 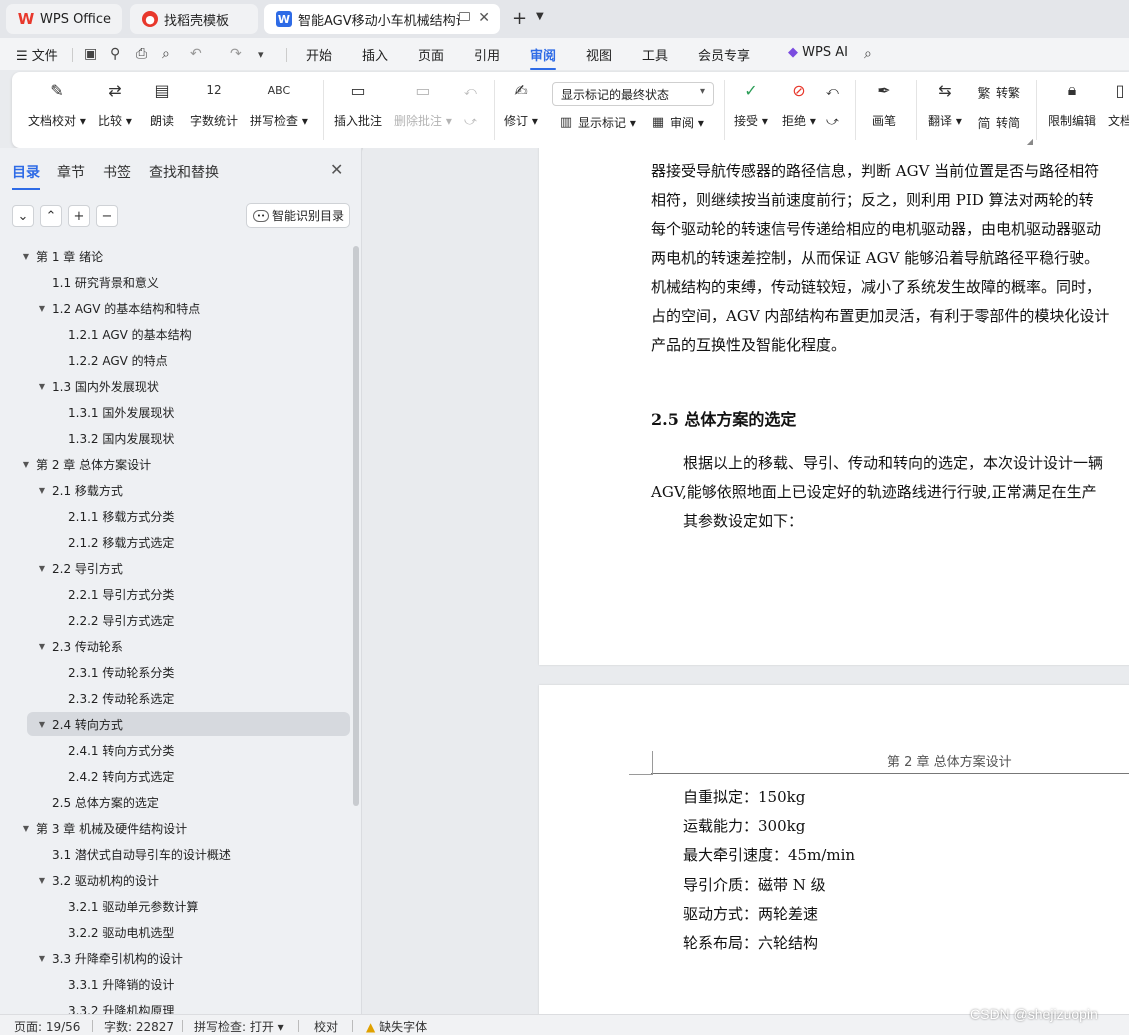 I want to click on spell-check-status: 拼写检查: 打开 ▾, so click(x=239, y=1026).